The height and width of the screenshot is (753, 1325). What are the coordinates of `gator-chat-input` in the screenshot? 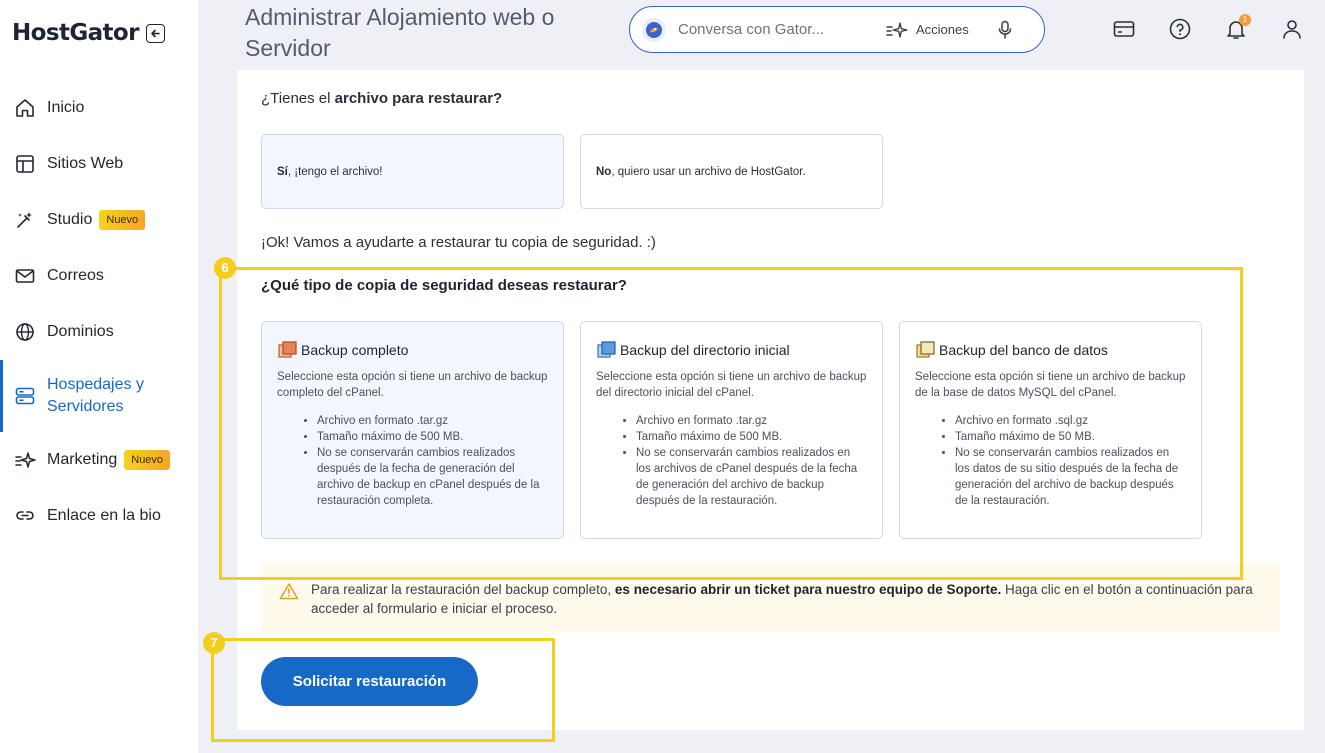 It's located at (763, 29).